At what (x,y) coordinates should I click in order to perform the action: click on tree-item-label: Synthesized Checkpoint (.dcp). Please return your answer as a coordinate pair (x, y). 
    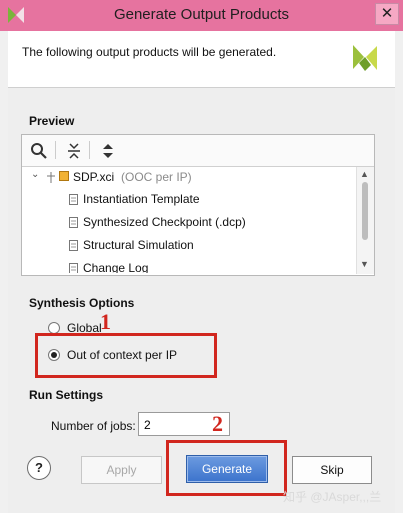
    Looking at the image, I should click on (164, 222).